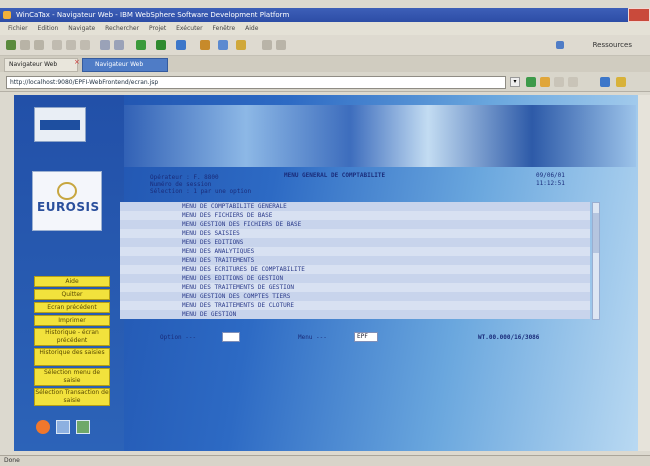 This screenshot has width=650, height=466. What do you see at coordinates (72, 320) in the screenshot?
I see `print-button: Imprimer` at bounding box center [72, 320].